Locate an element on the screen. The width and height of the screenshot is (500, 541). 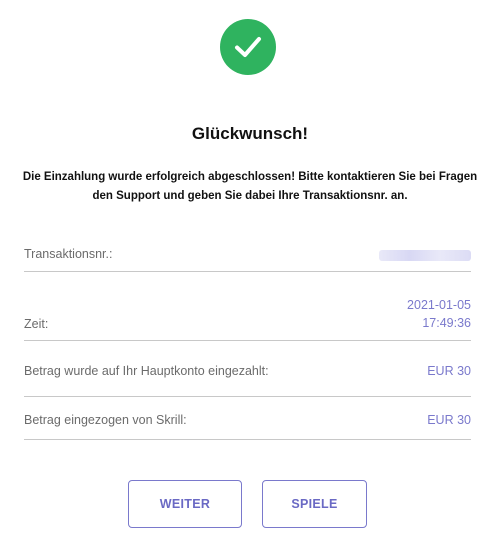
skrill-row: Betrag eingezogen von Skrill: EUR 30 is located at coordinates (247, 418).